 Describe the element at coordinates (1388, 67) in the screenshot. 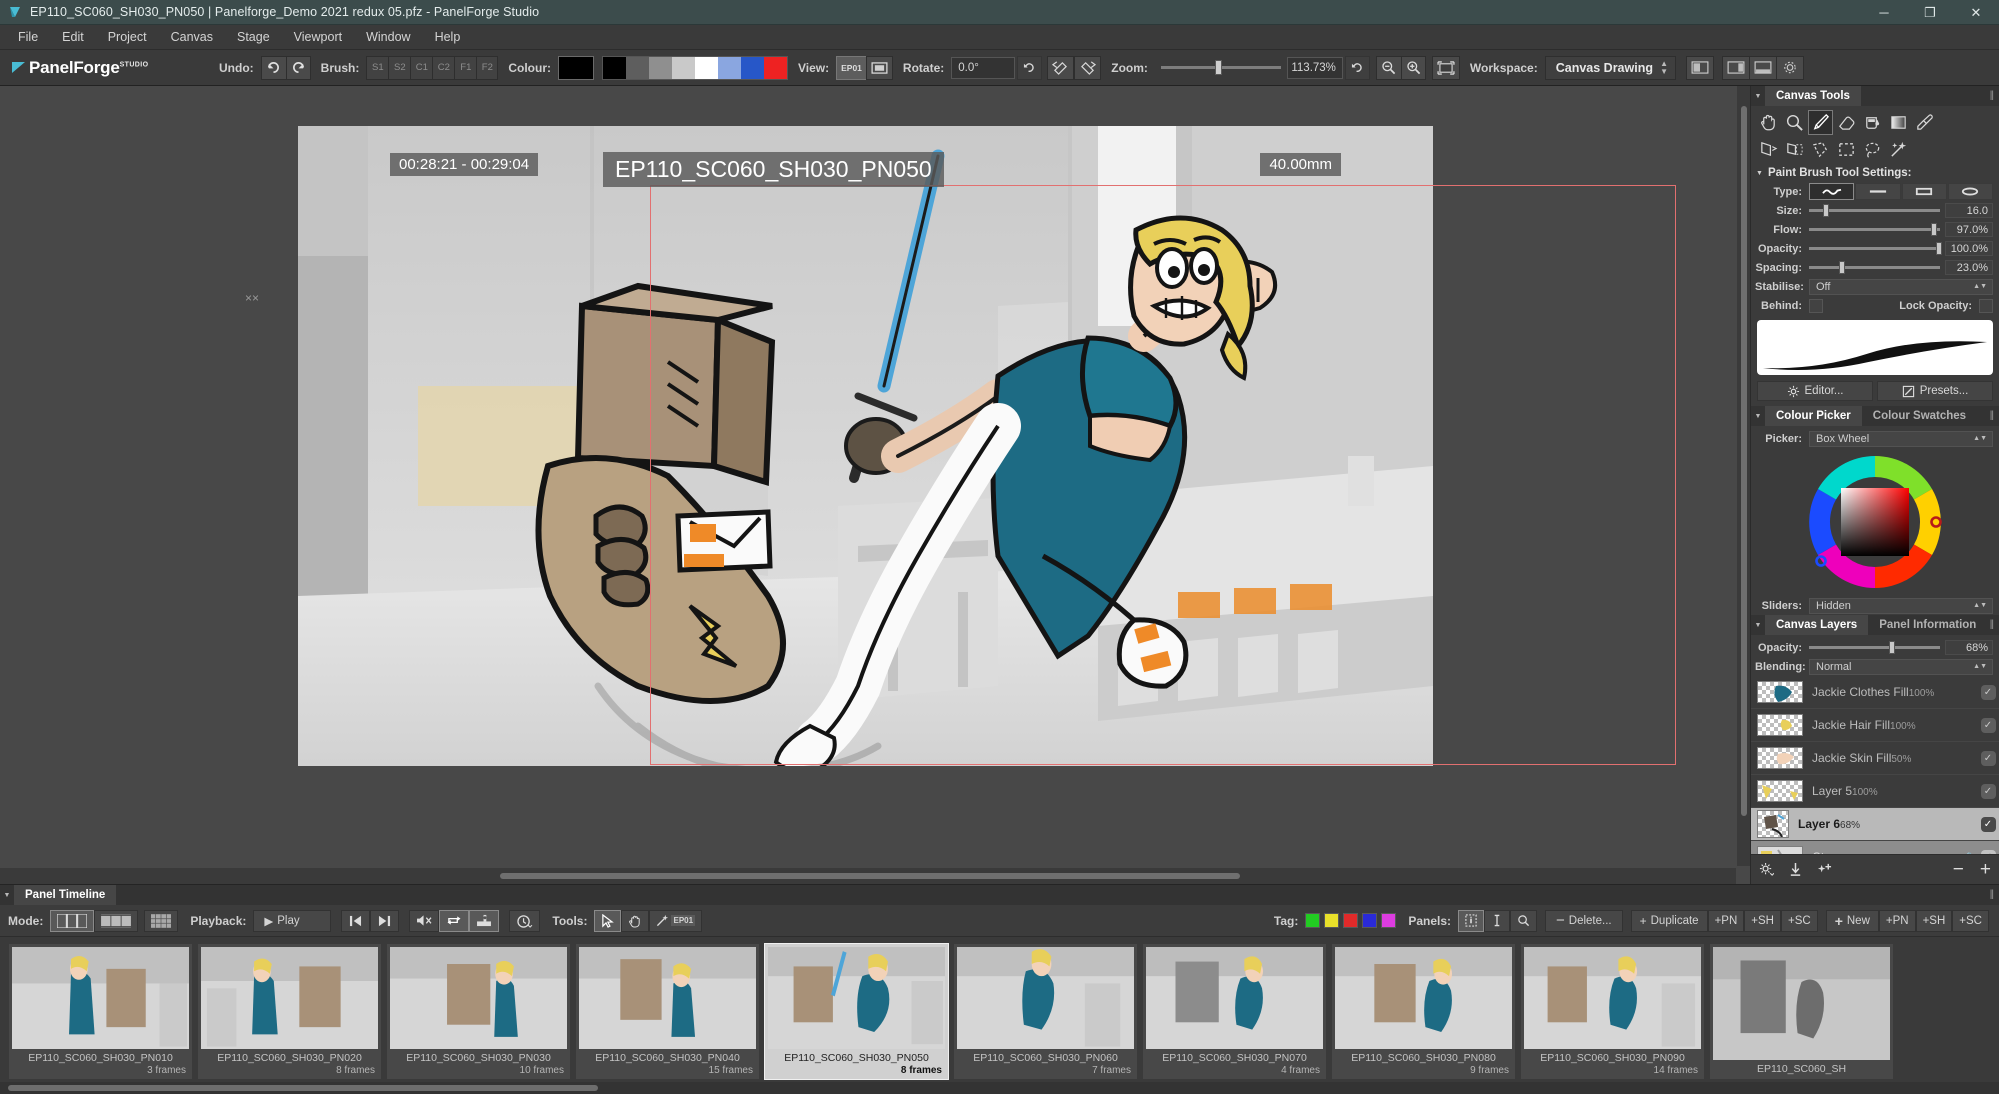

I see `zoom-out-button` at that location.